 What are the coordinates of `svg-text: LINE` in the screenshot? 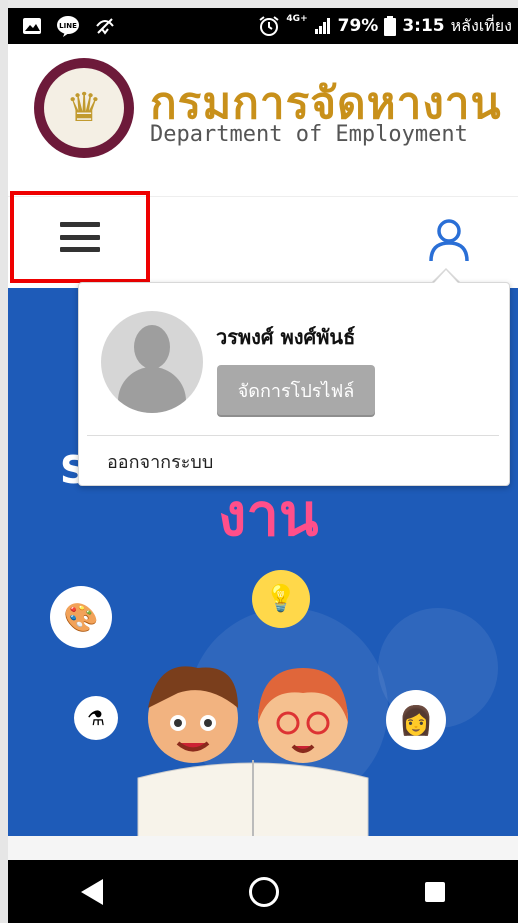 It's located at (68, 26).